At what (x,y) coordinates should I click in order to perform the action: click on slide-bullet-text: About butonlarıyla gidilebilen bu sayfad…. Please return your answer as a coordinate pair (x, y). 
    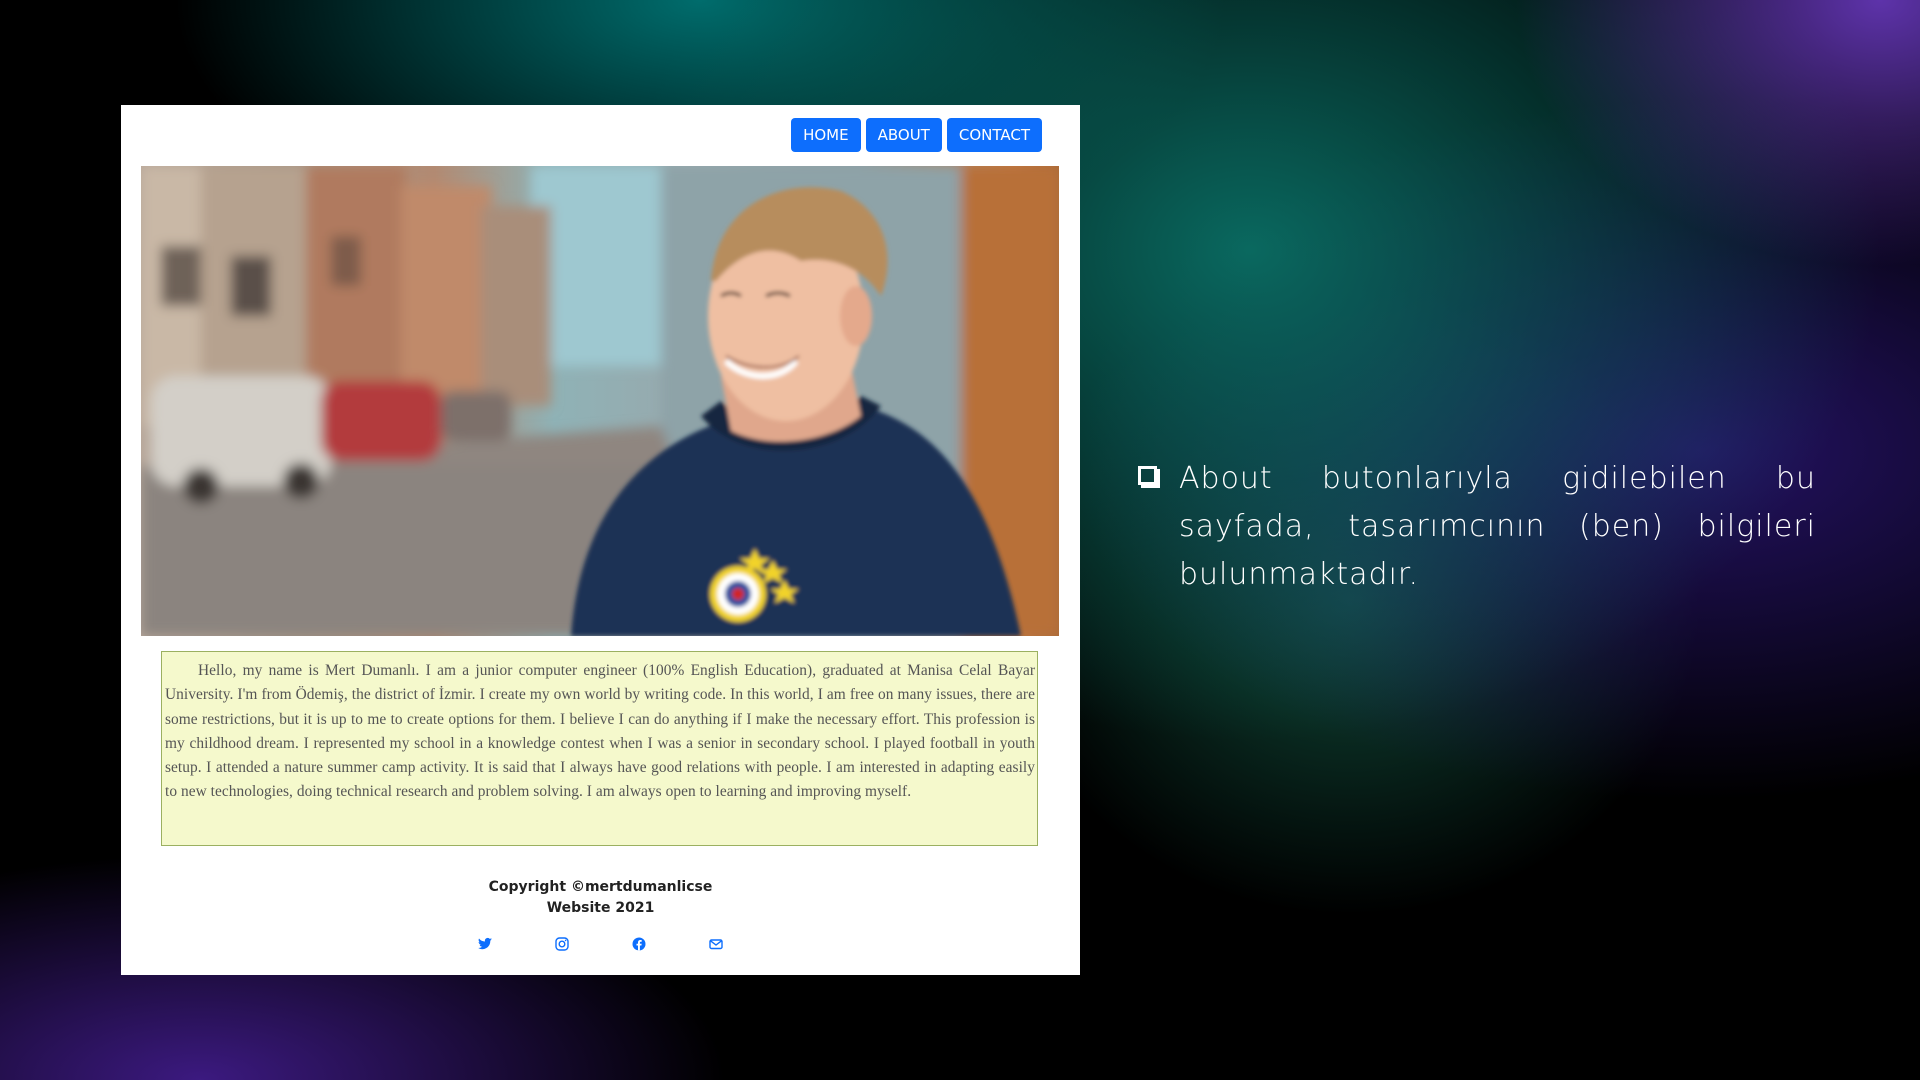
    Looking at the image, I should click on (1497, 526).